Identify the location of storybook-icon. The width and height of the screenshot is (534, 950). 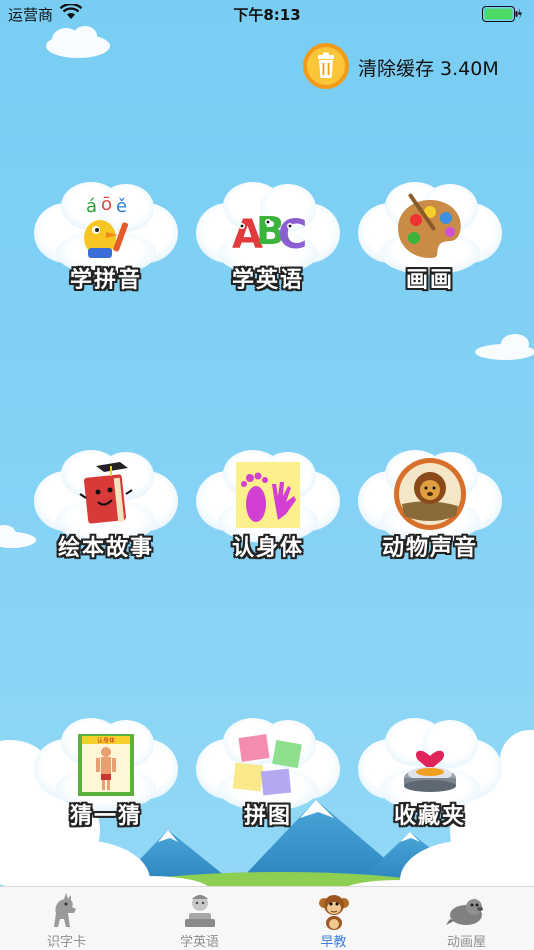
(106, 493).